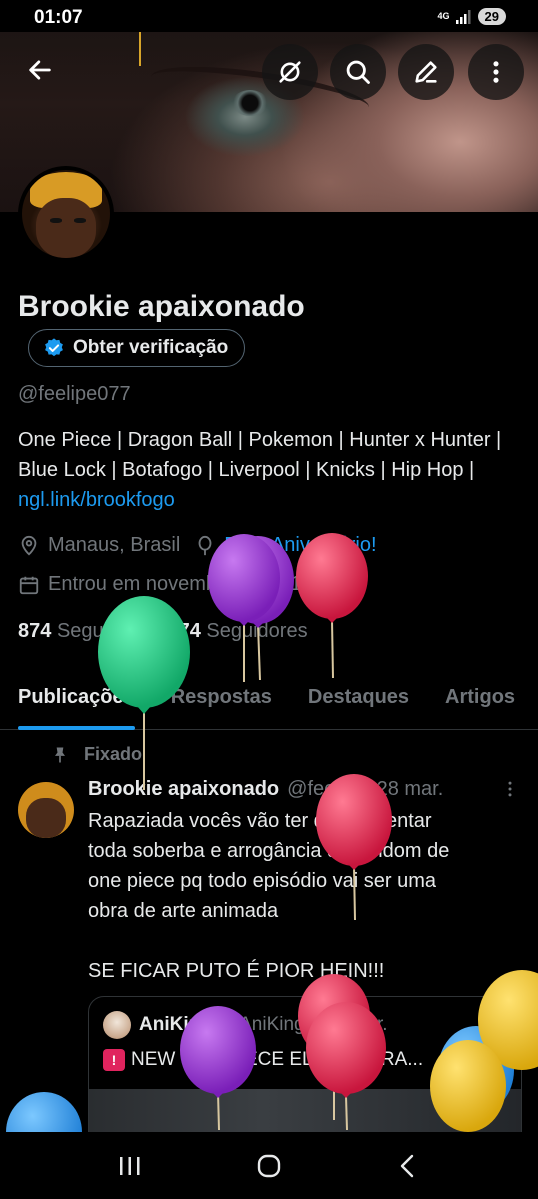 The image size is (538, 1199). What do you see at coordinates (184, 631) in the screenshot?
I see `followers-count: 474` at bounding box center [184, 631].